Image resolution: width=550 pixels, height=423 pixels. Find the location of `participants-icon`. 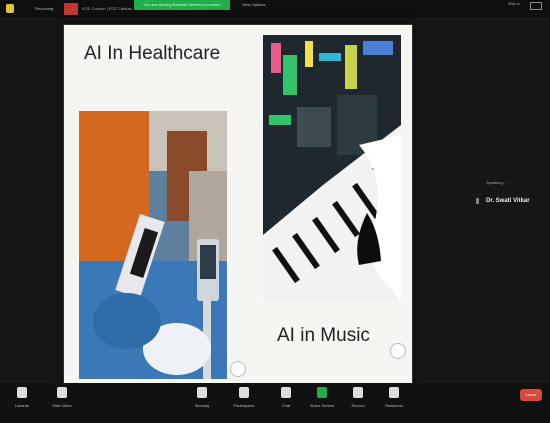

participants-icon is located at coordinates (244, 392).